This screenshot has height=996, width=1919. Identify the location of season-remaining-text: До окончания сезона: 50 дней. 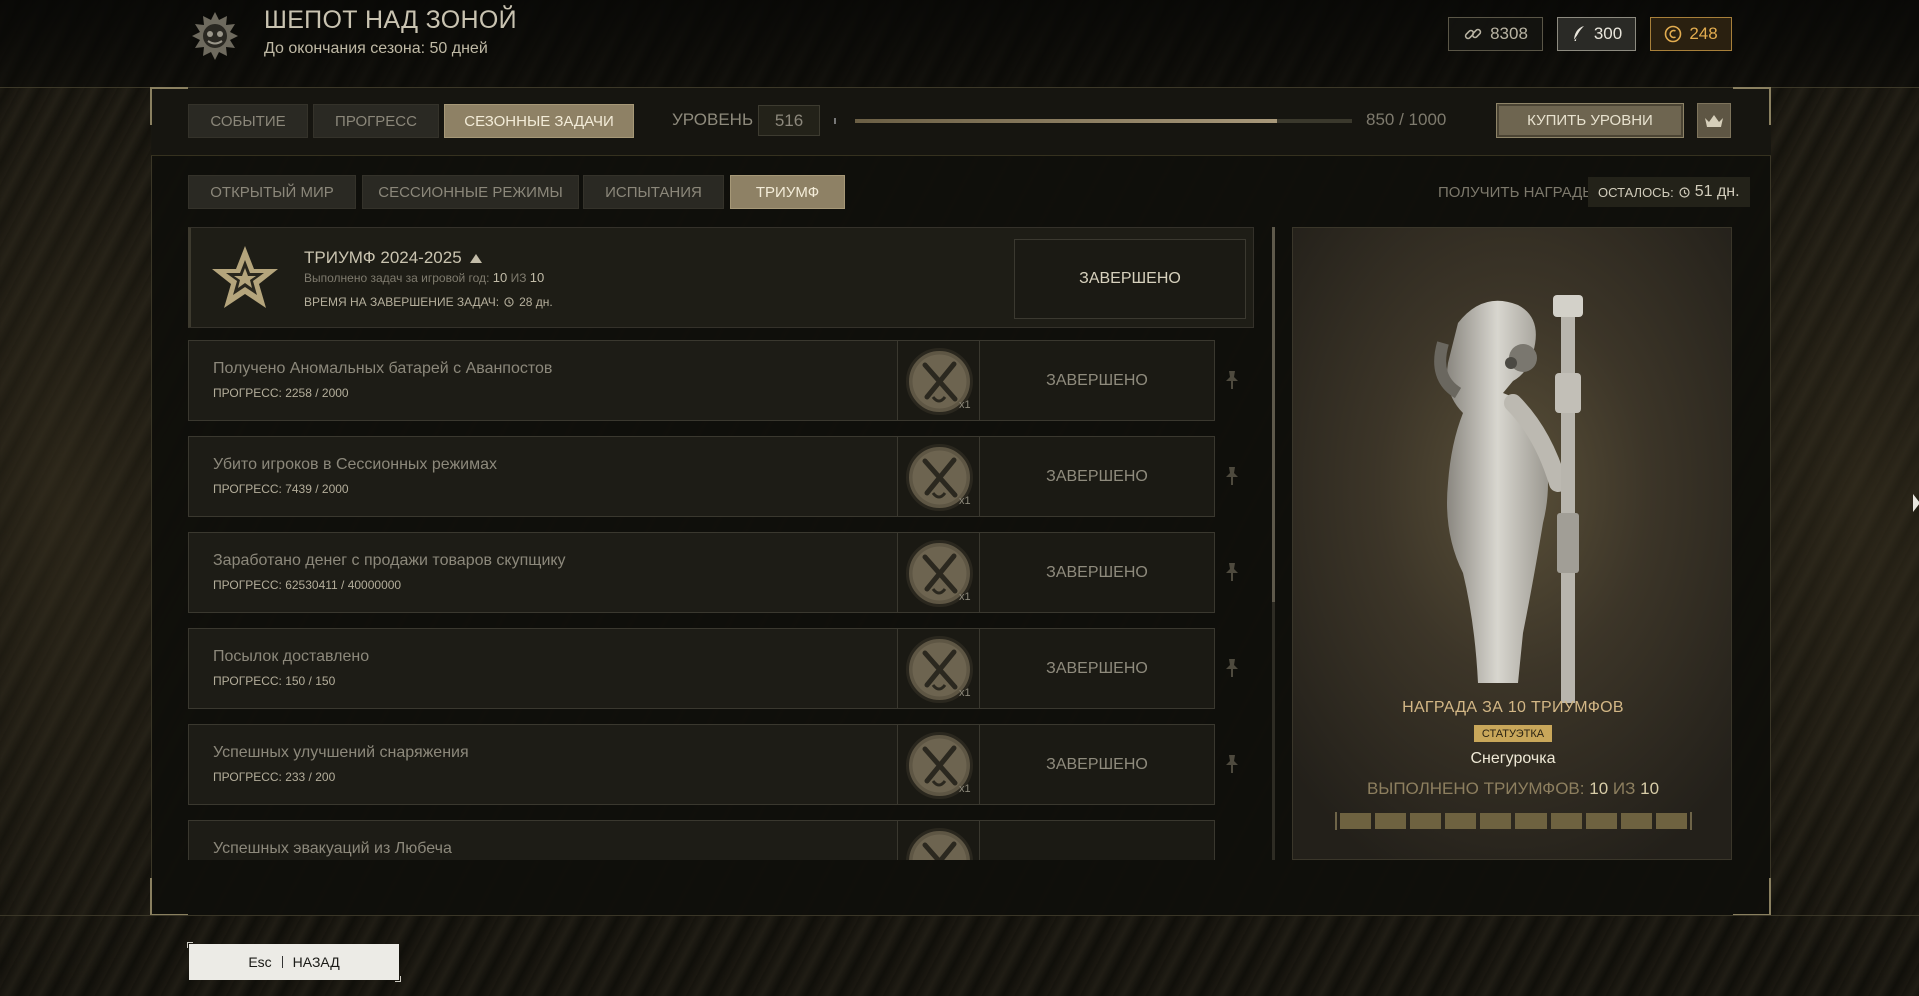
(376, 48).